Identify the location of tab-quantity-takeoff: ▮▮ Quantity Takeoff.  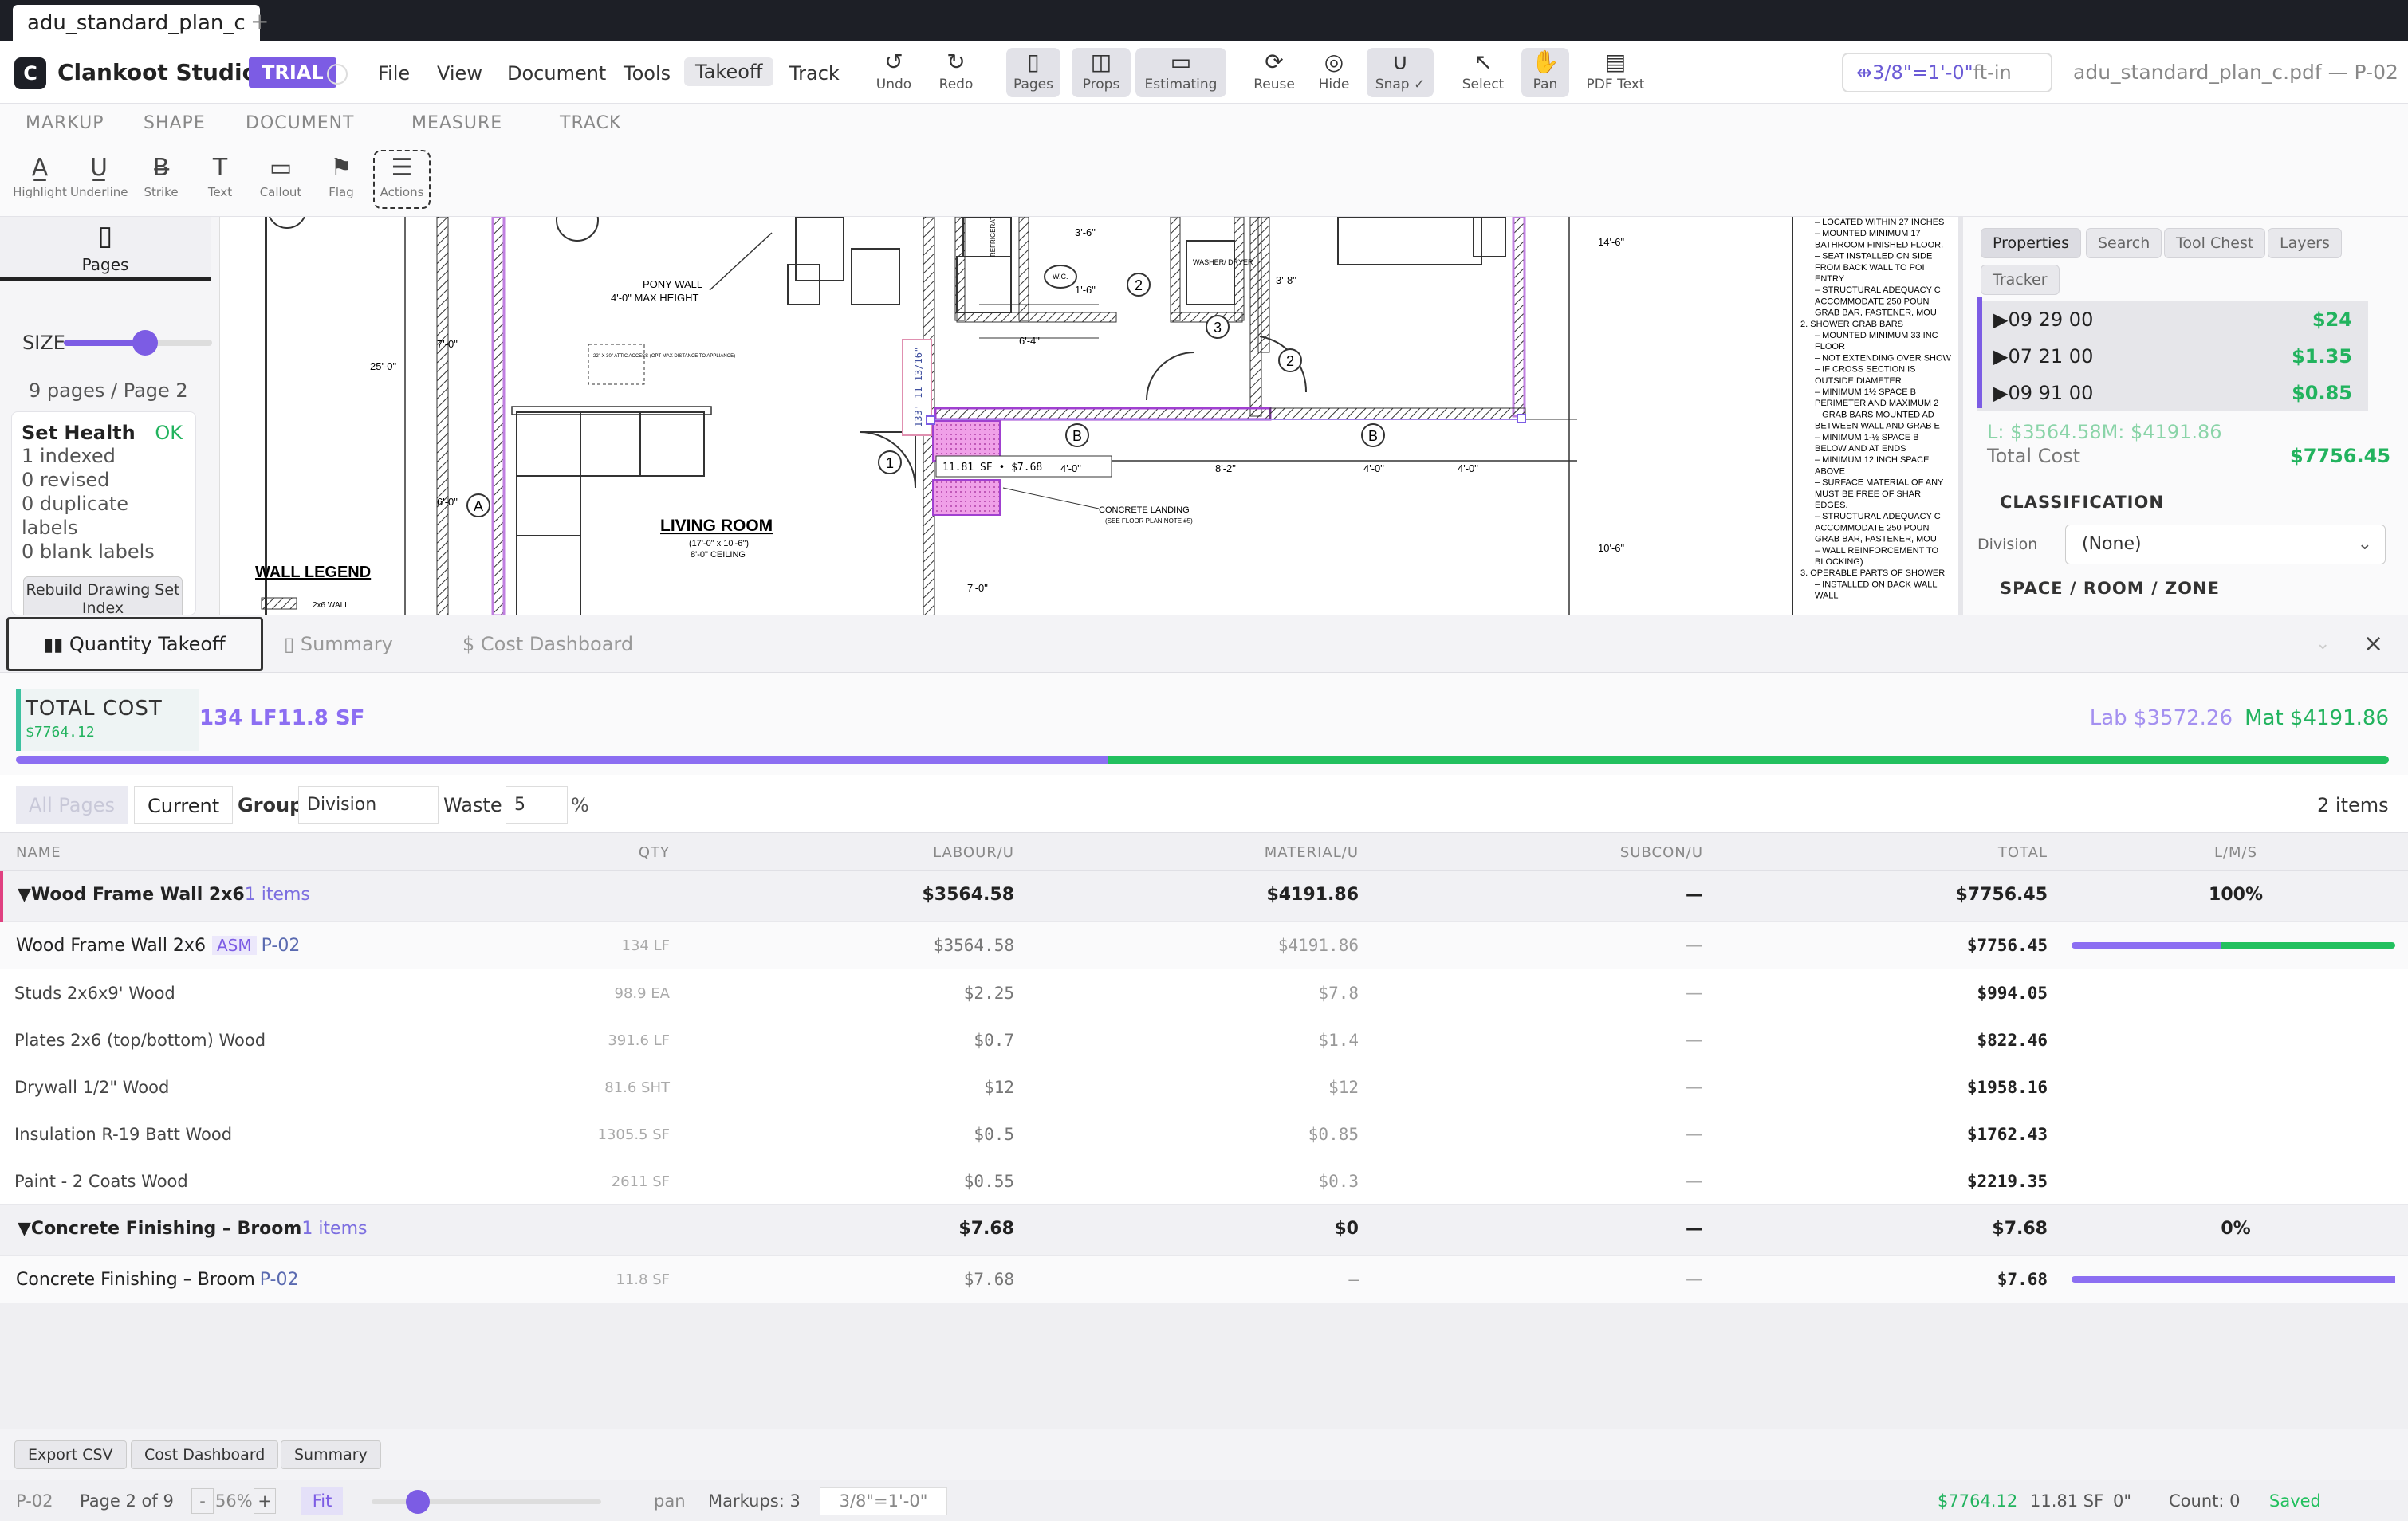
(134, 644).